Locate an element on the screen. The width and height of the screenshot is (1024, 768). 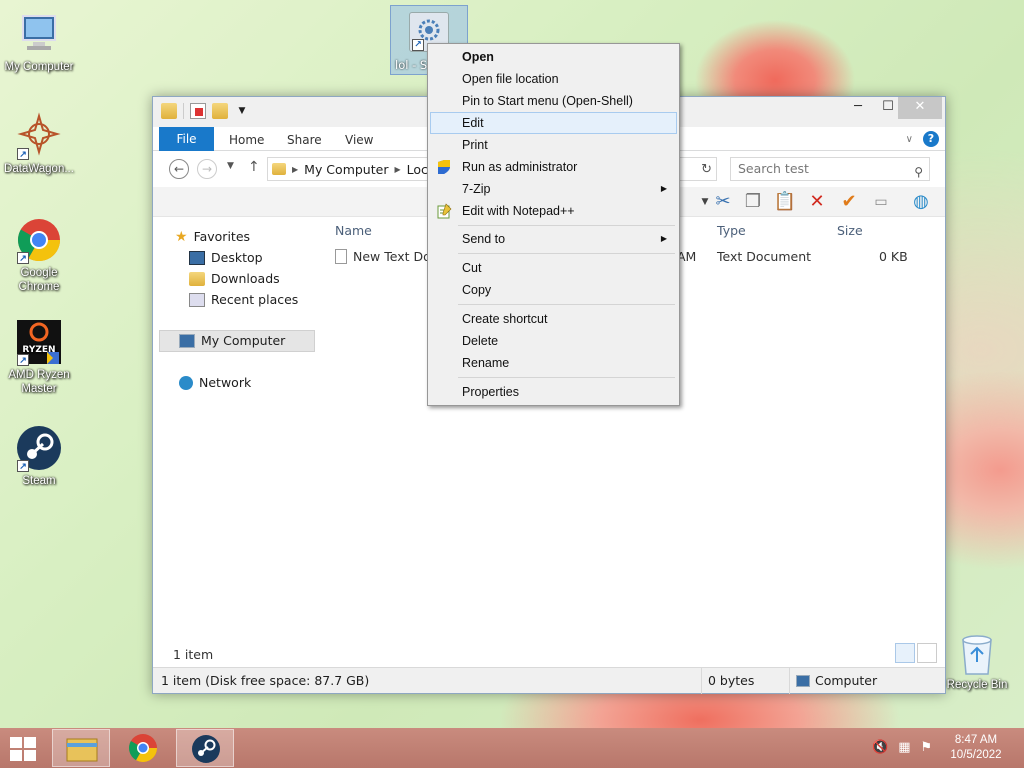
refresh-icon: ↻ is located at coordinates (706, 169).